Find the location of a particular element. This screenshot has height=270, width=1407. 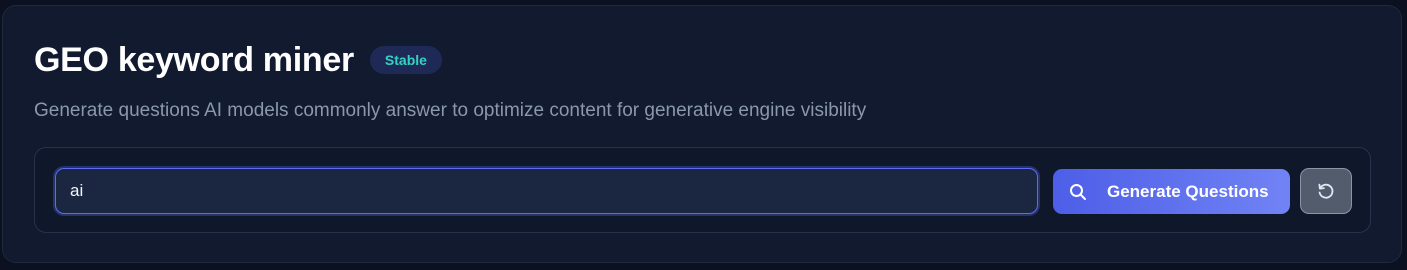

page-title: GEO keyword miner is located at coordinates (194, 59).